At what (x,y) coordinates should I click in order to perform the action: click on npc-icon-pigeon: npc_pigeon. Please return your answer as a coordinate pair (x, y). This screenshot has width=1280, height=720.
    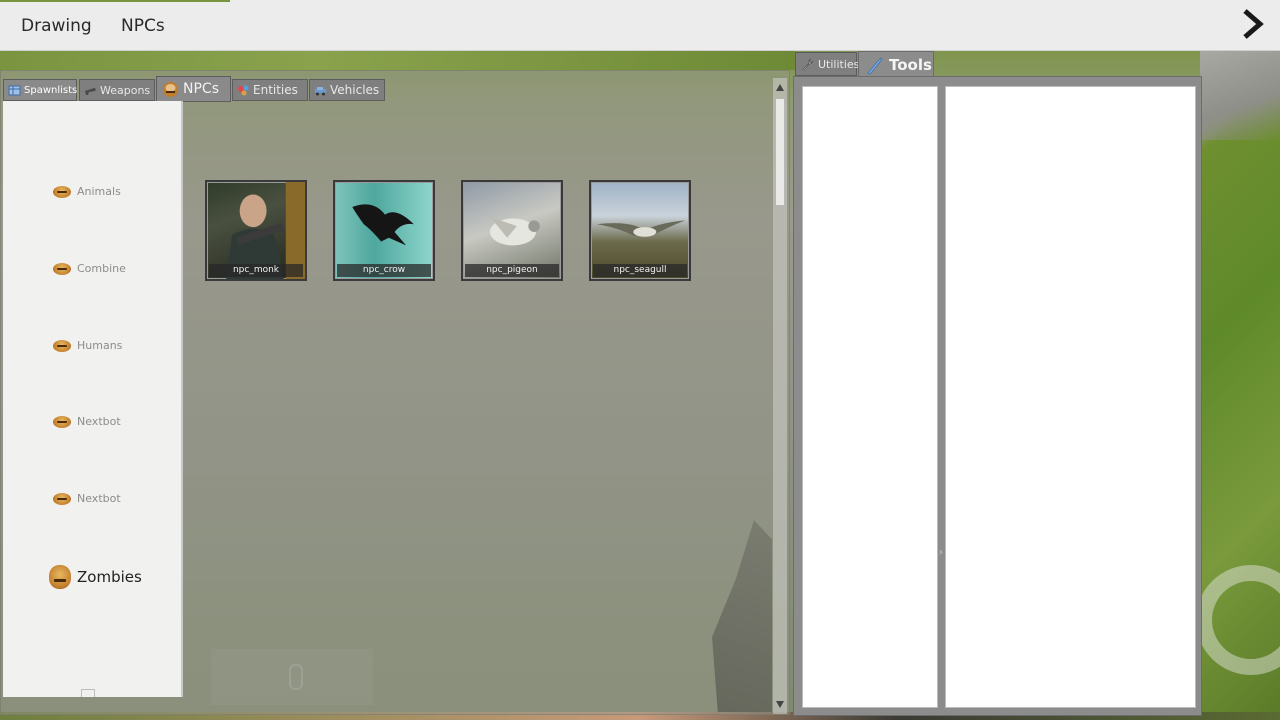
    Looking at the image, I should click on (512, 230).